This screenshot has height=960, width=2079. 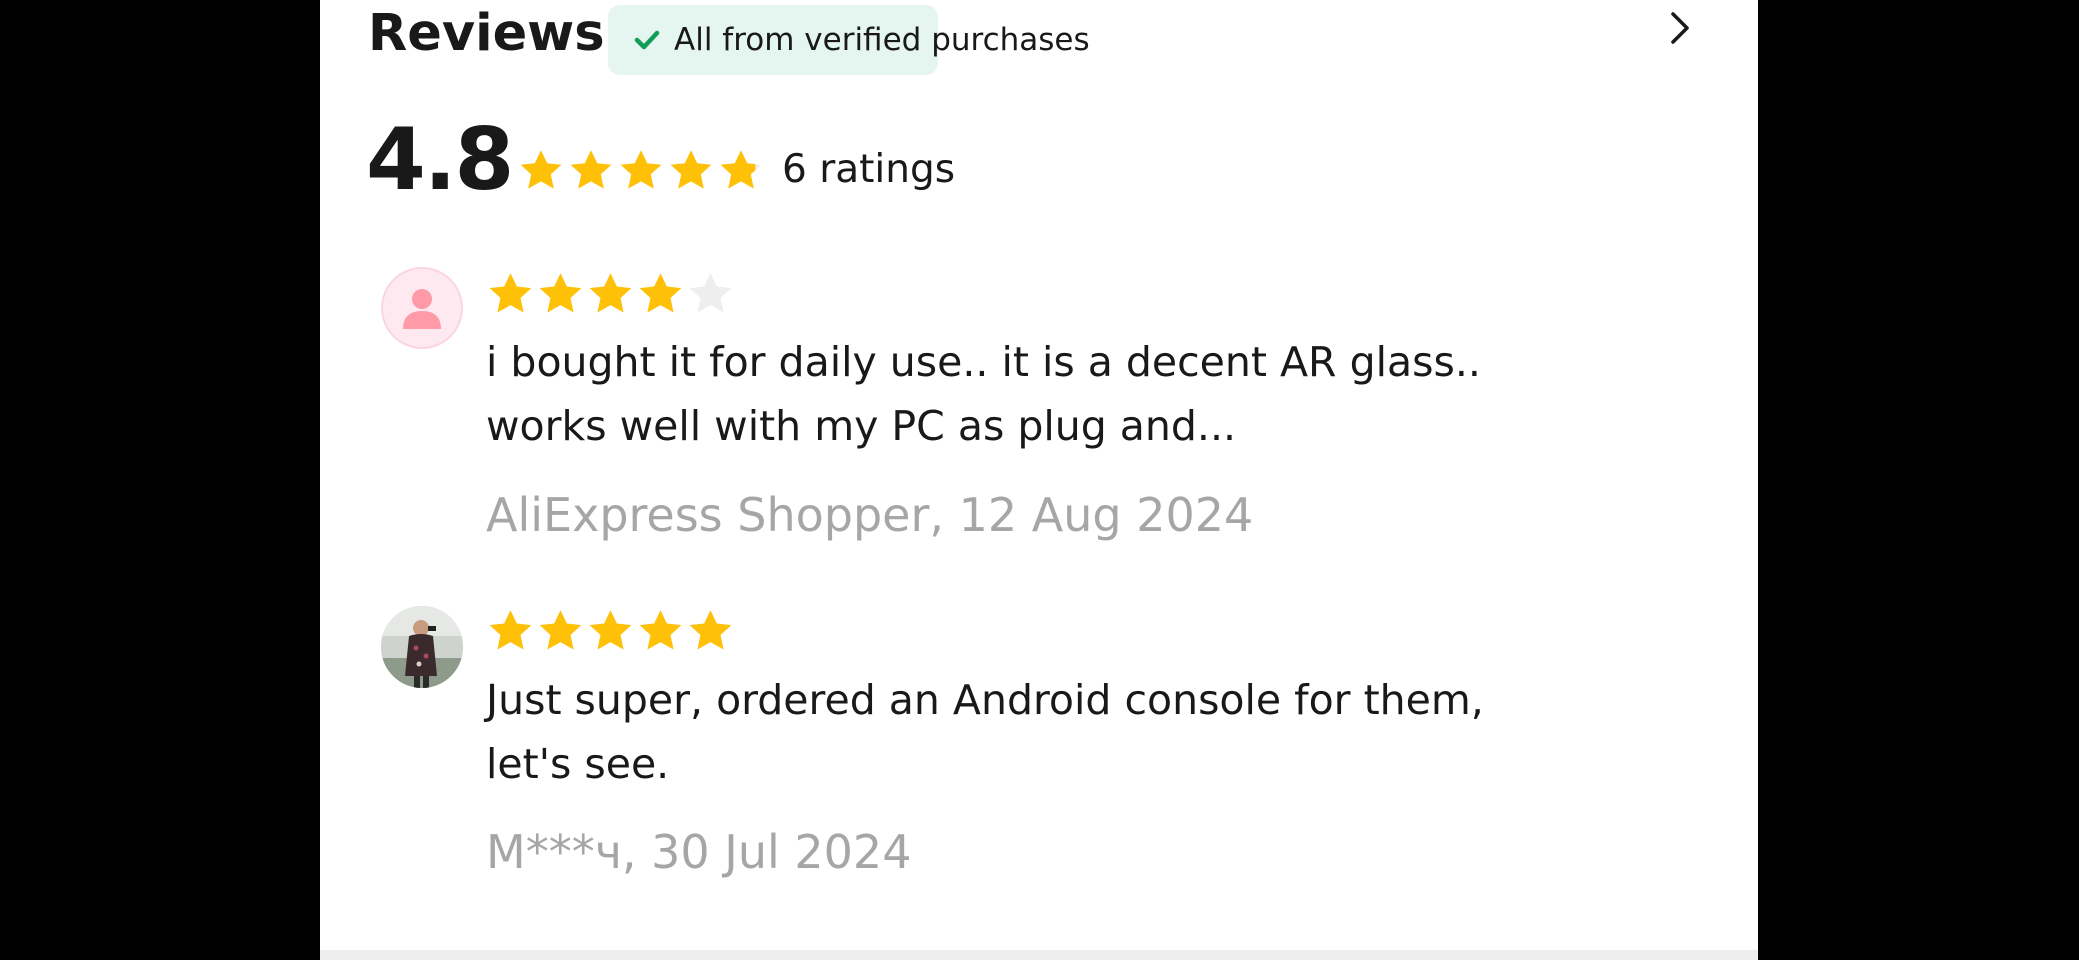 What do you see at coordinates (440, 160) in the screenshot?
I see `average-score: 4.8` at bounding box center [440, 160].